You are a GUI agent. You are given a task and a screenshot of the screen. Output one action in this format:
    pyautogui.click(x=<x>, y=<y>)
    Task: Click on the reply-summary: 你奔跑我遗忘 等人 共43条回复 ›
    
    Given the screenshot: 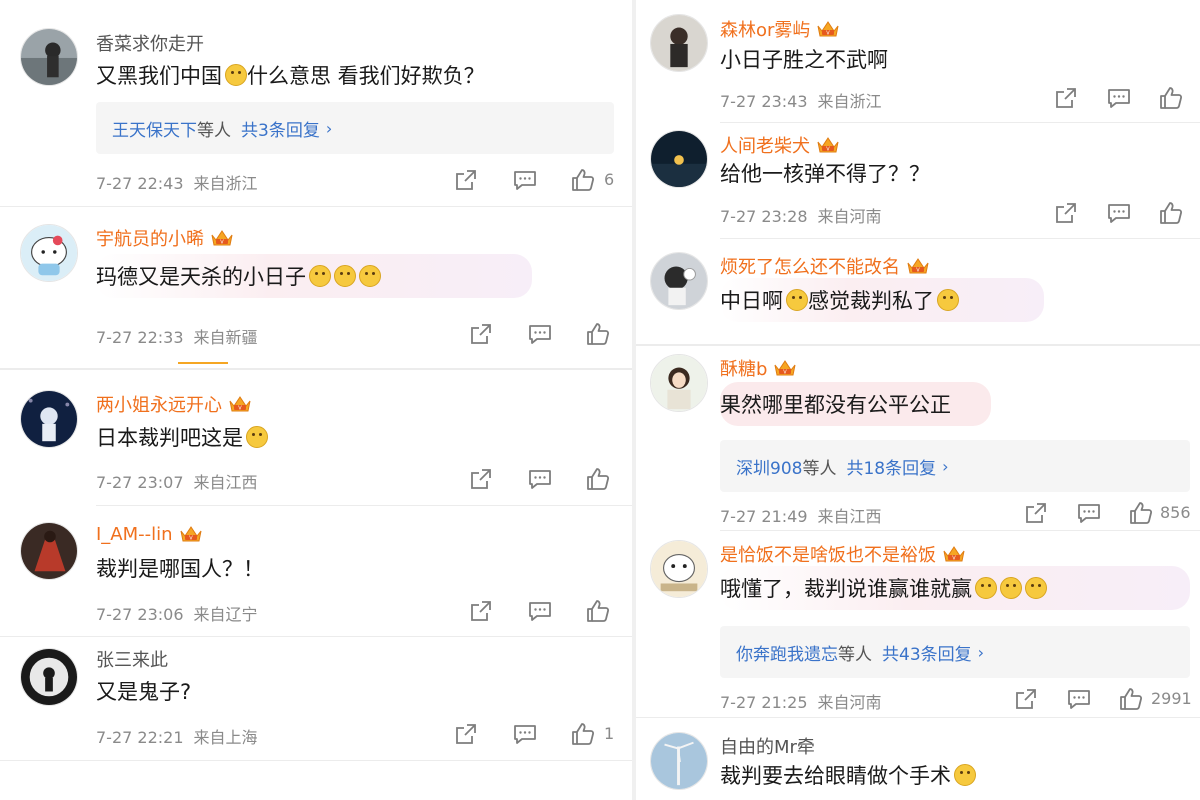 What is the action you would take?
    pyautogui.click(x=955, y=652)
    